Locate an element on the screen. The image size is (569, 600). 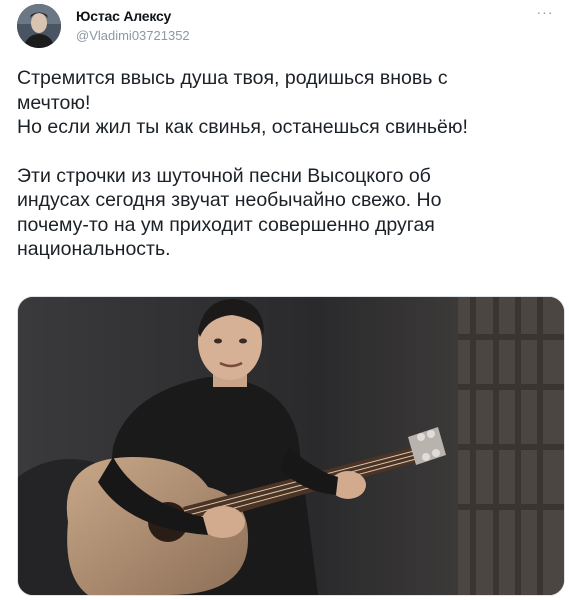
tweet-line: национальность. is located at coordinates (94, 249).